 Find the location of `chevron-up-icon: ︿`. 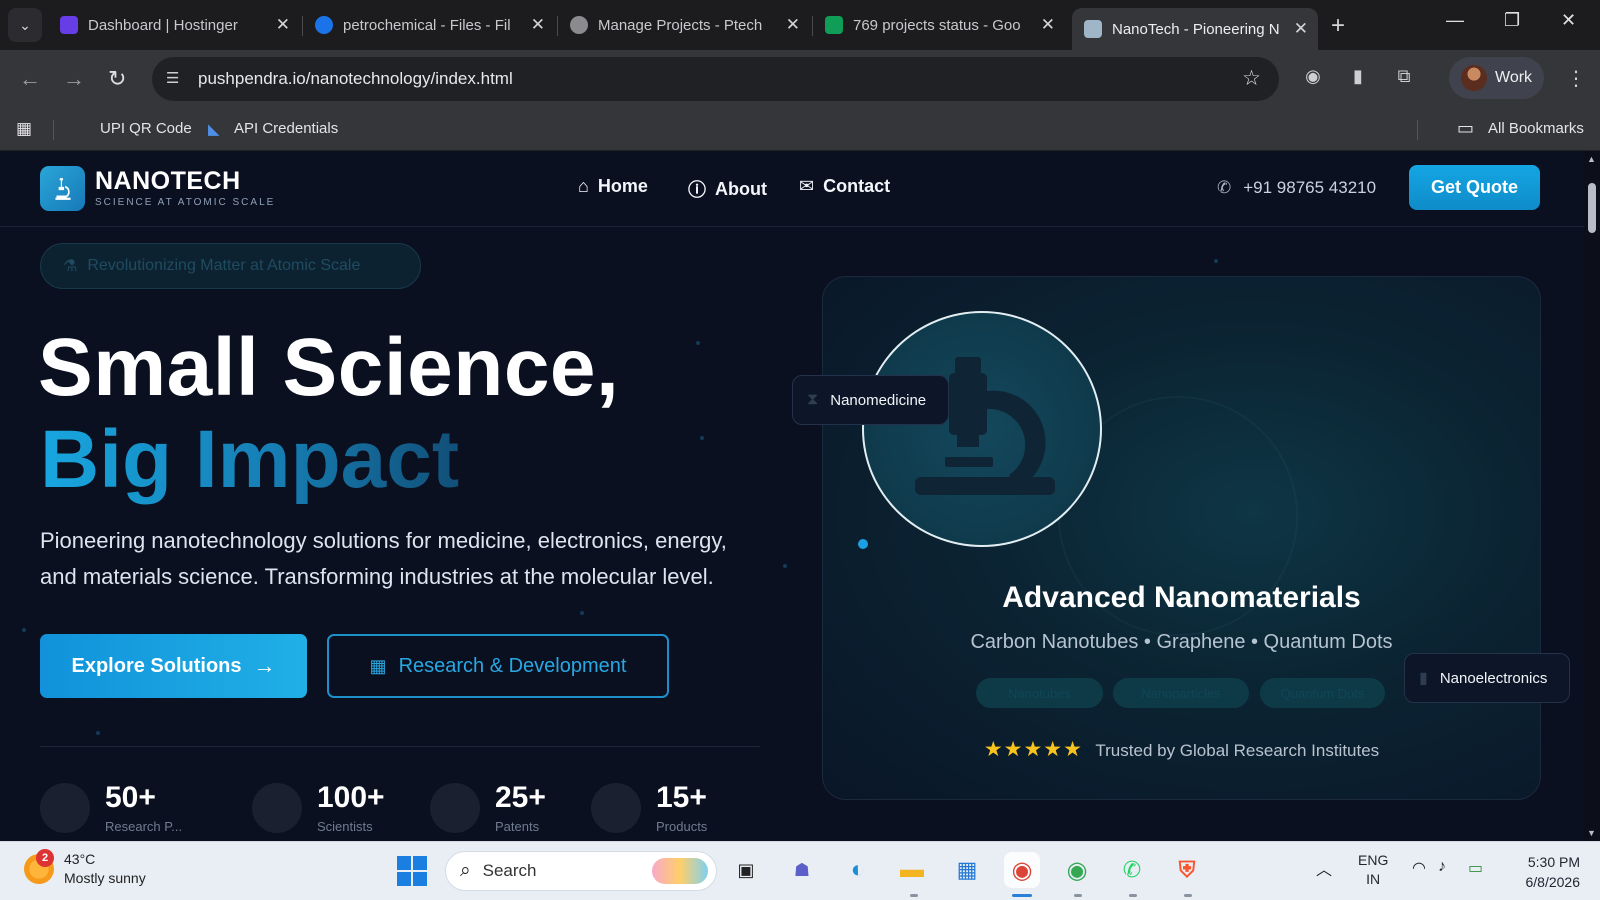

chevron-up-icon: ︿ is located at coordinates (1324, 868).